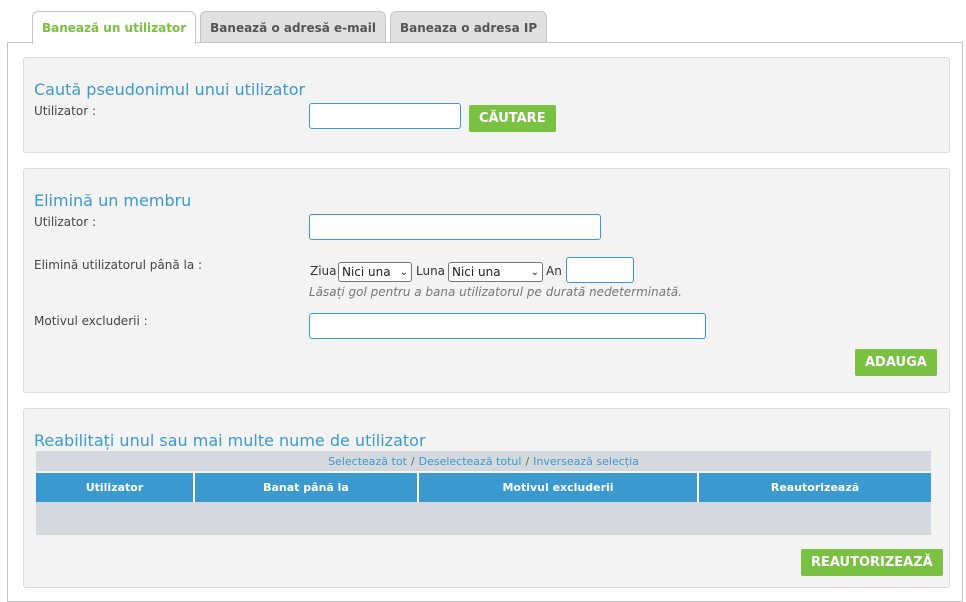  What do you see at coordinates (559, 487) in the screenshot?
I see `column-header-reason: Motivul excluderii` at bounding box center [559, 487].